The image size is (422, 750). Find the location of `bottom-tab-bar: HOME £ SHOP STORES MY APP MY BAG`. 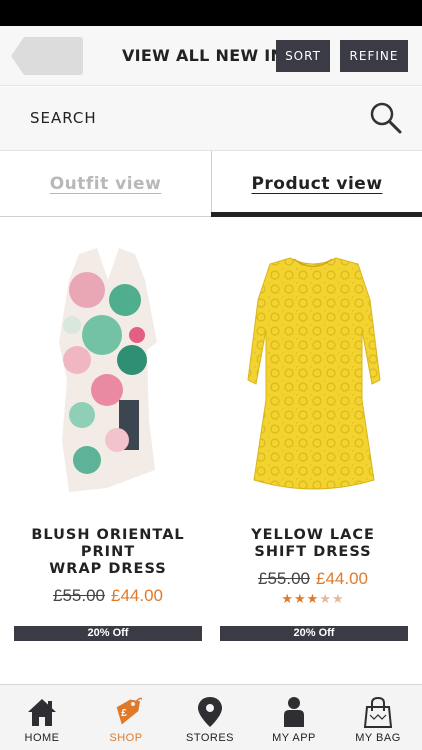

bottom-tab-bar: HOME £ SHOP STORES MY APP MY BAG is located at coordinates (211, 717).